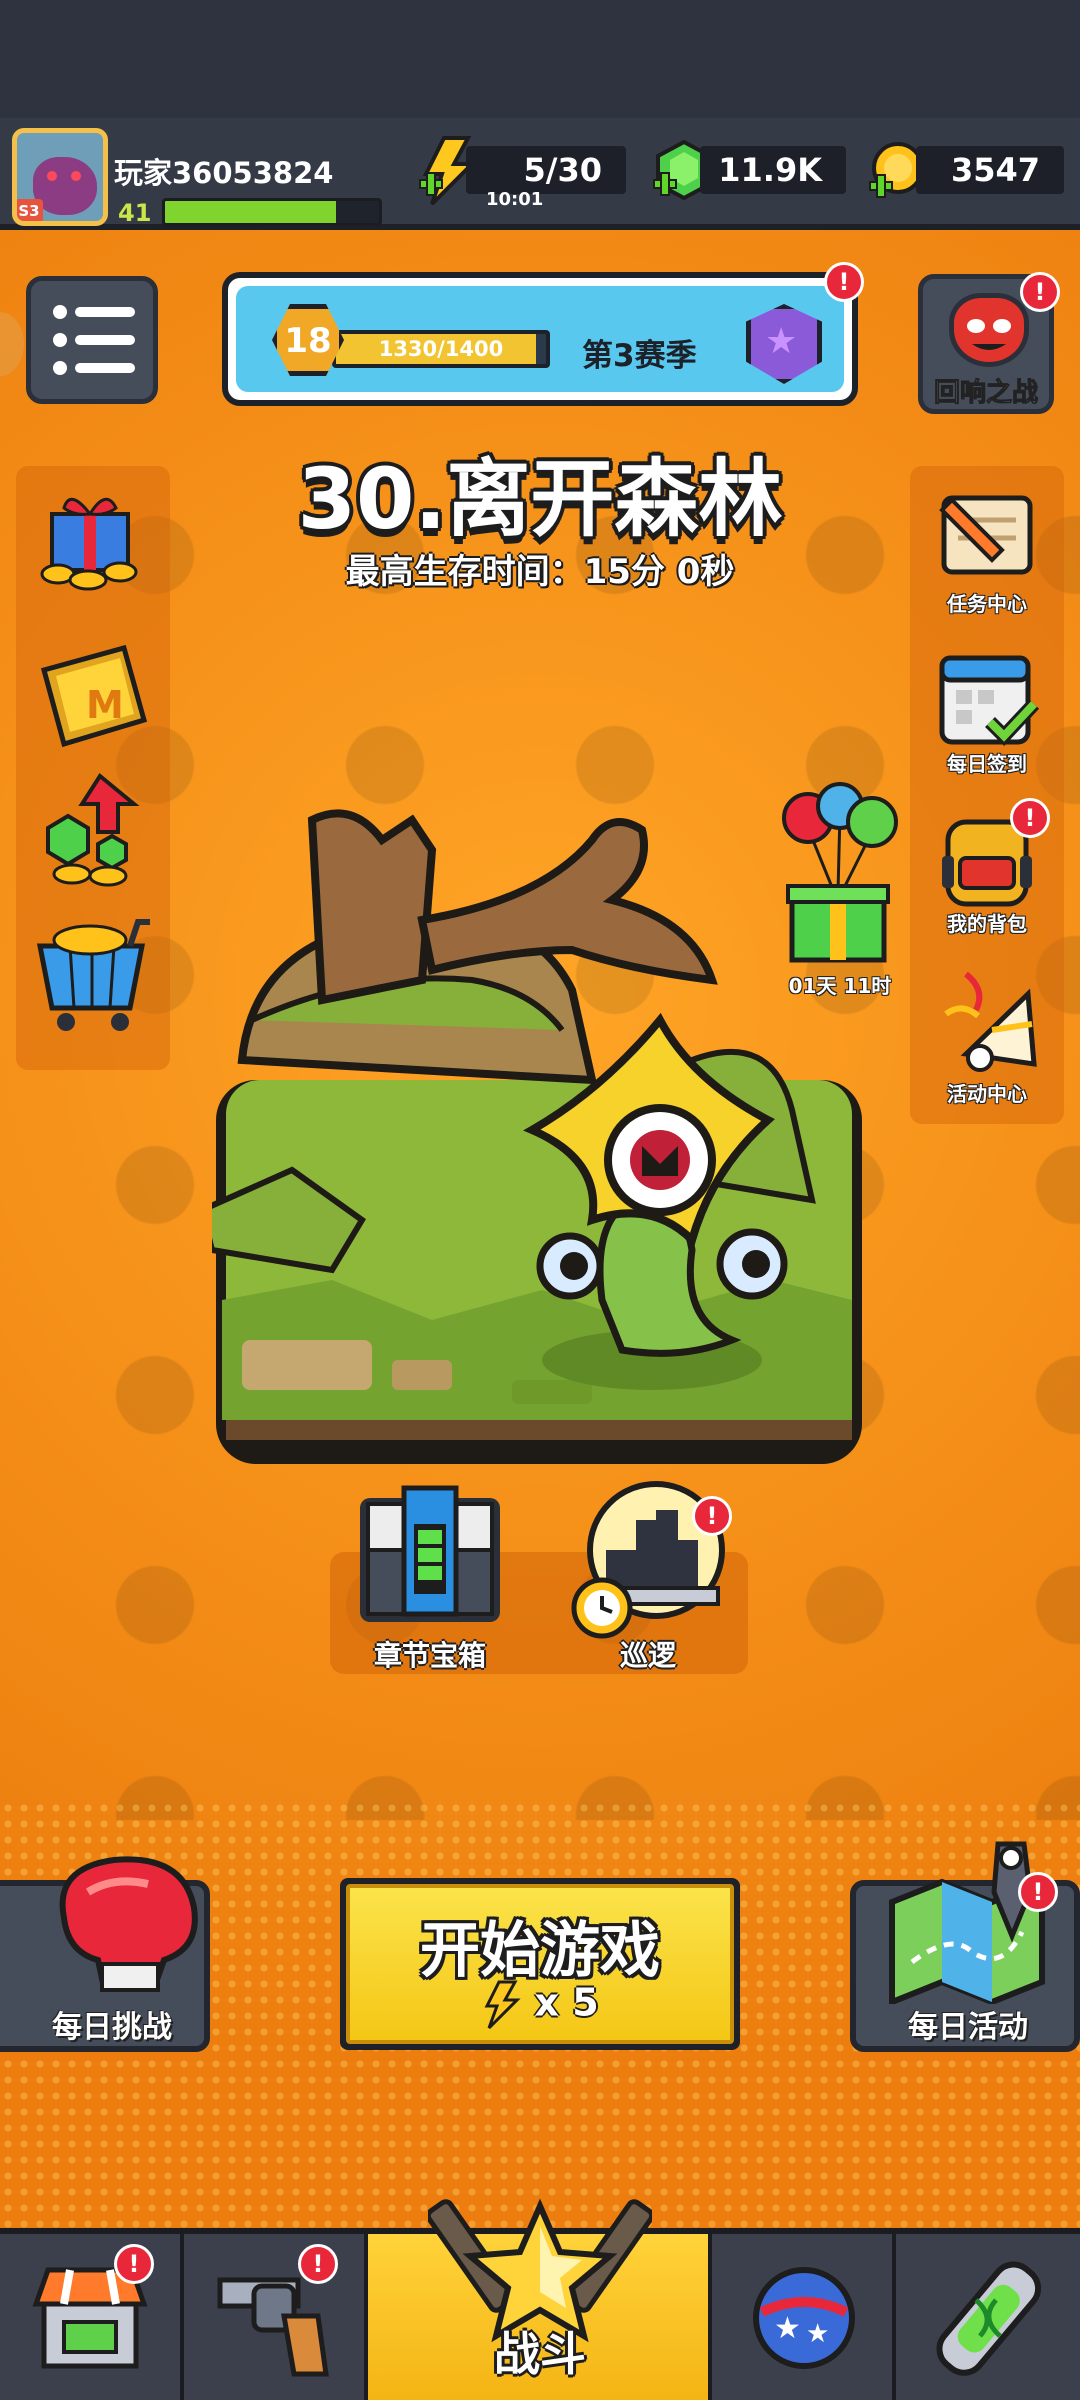 This screenshot has height=2400, width=1080. I want to click on gift-timer: 01天 11时, so click(840, 986).